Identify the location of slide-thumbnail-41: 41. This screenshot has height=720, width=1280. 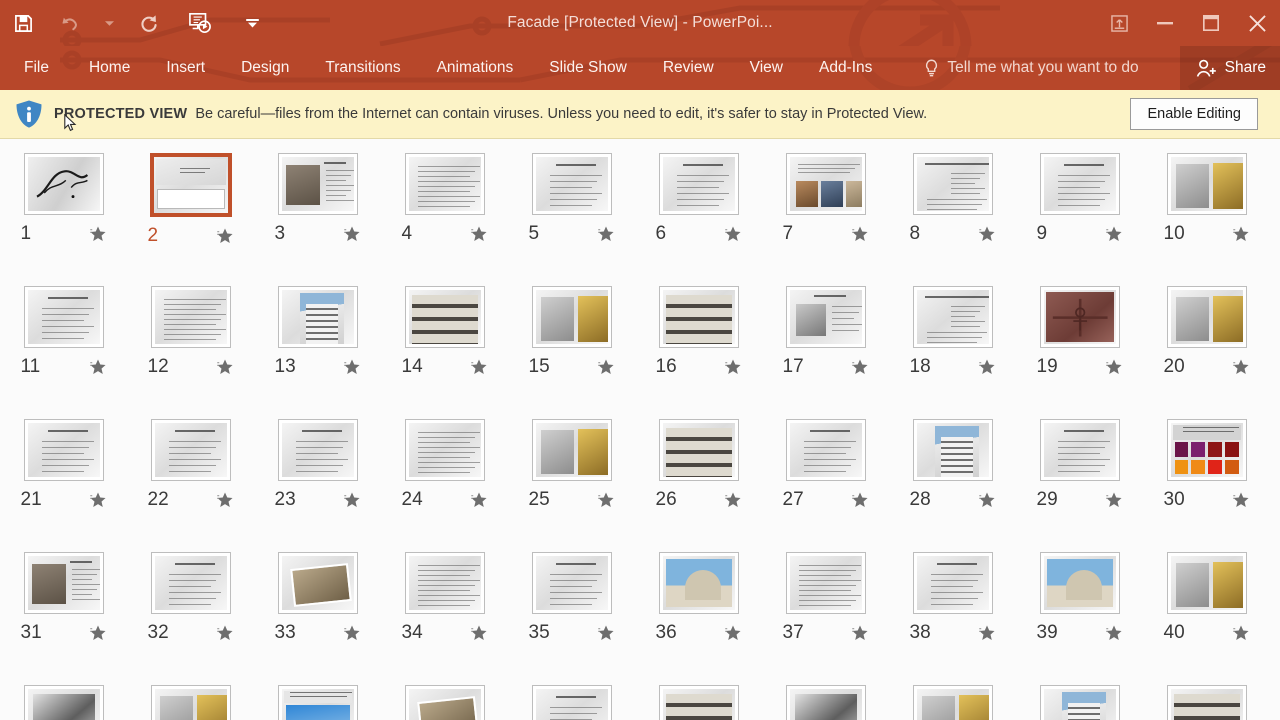
(63, 702).